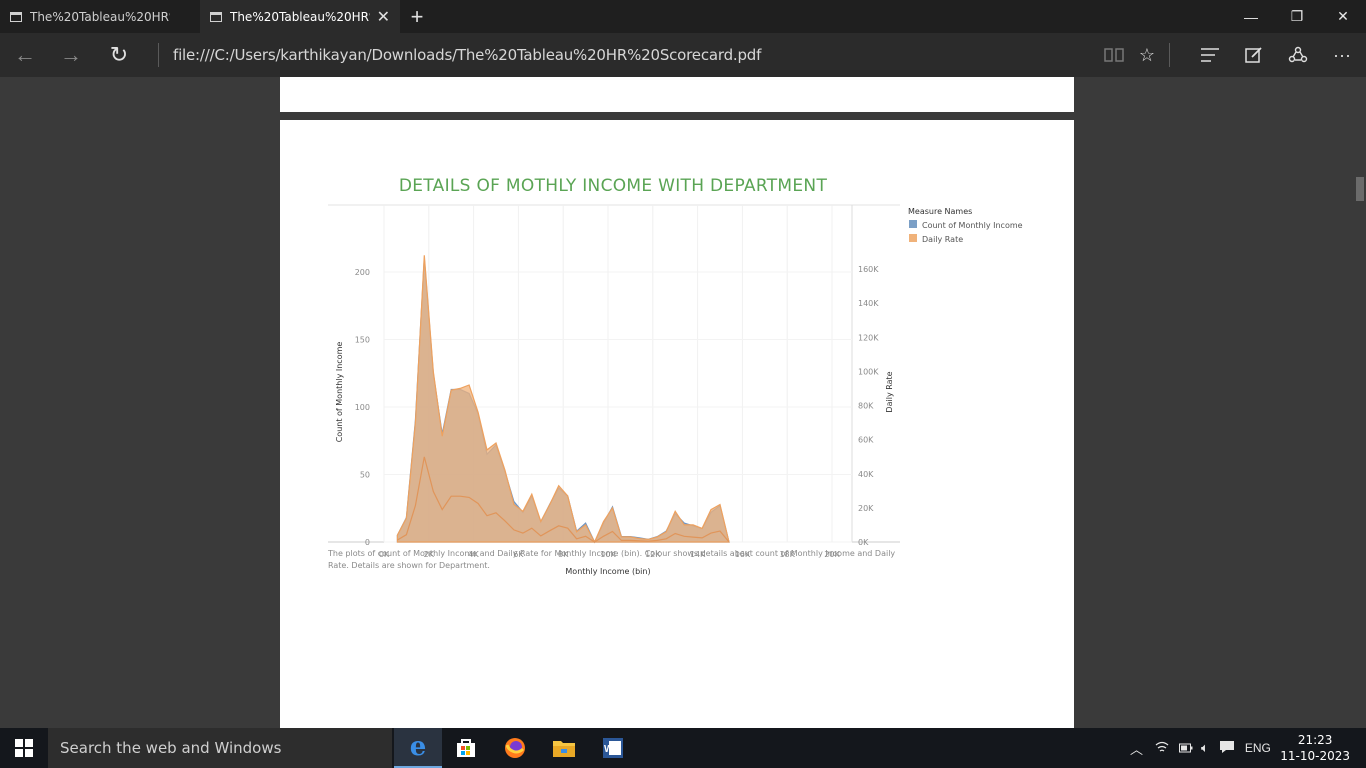 The width and height of the screenshot is (1366, 768). What do you see at coordinates (1251, 16) in the screenshot?
I see `minimize-button: —` at bounding box center [1251, 16].